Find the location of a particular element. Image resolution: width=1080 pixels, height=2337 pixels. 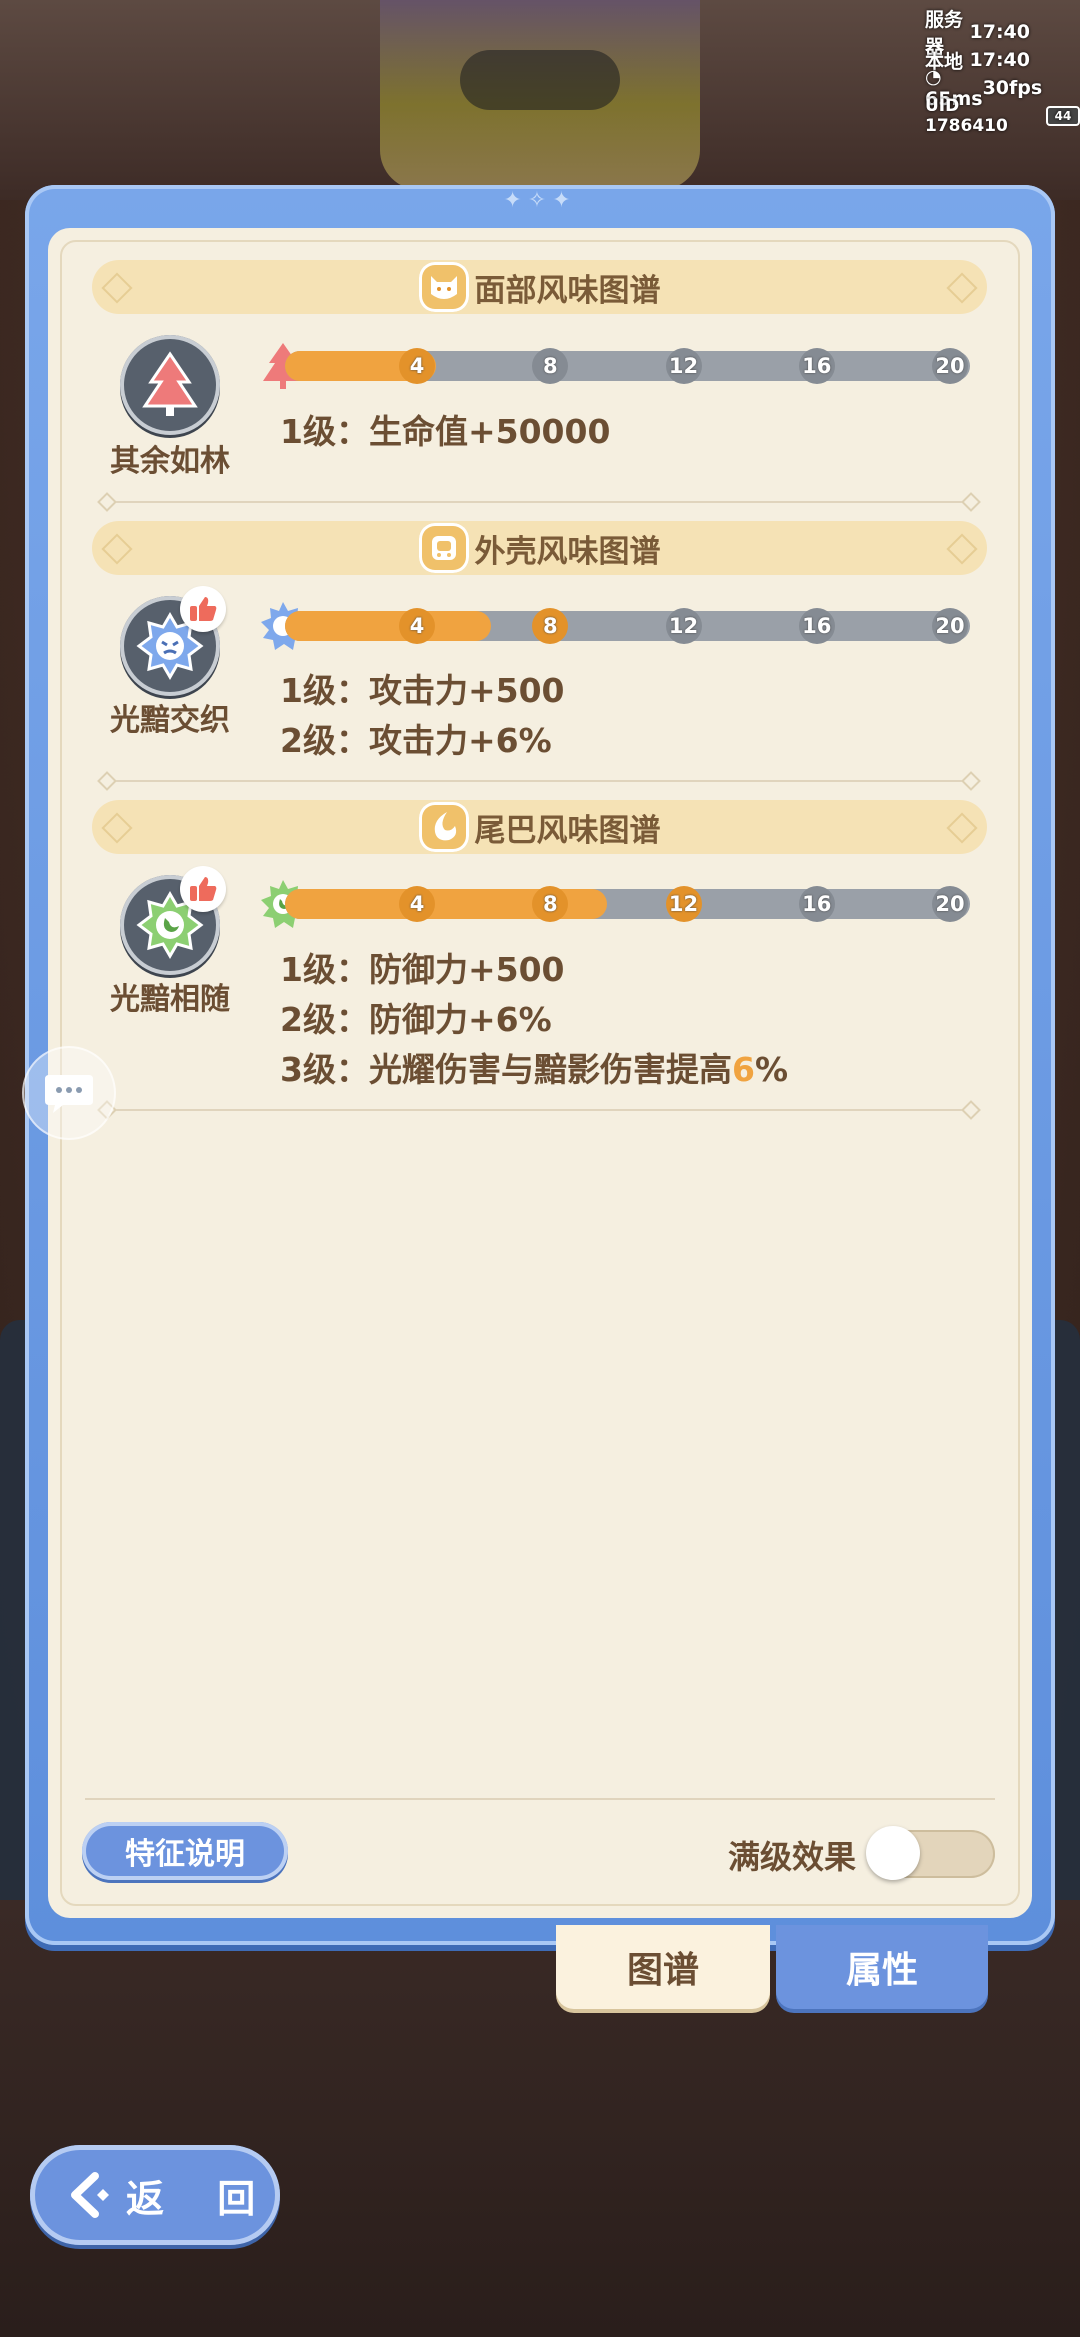

effect-line: 2级：攻击力+6% is located at coordinates (416, 740).